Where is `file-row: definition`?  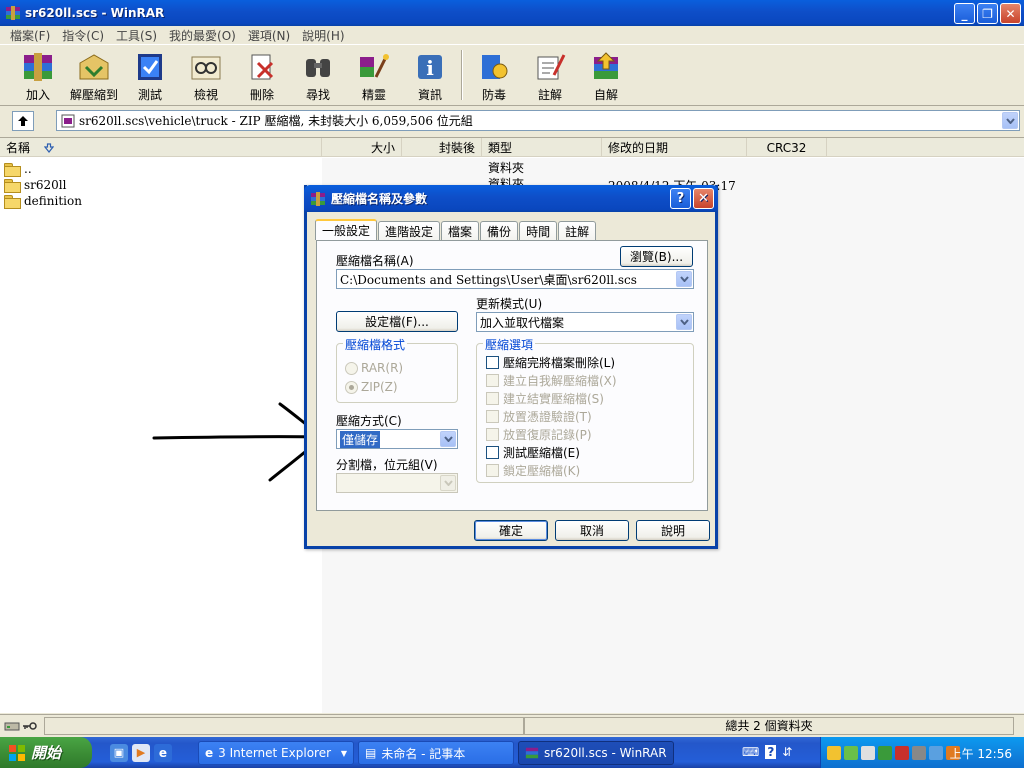
file-row: definition is located at coordinates (43, 200).